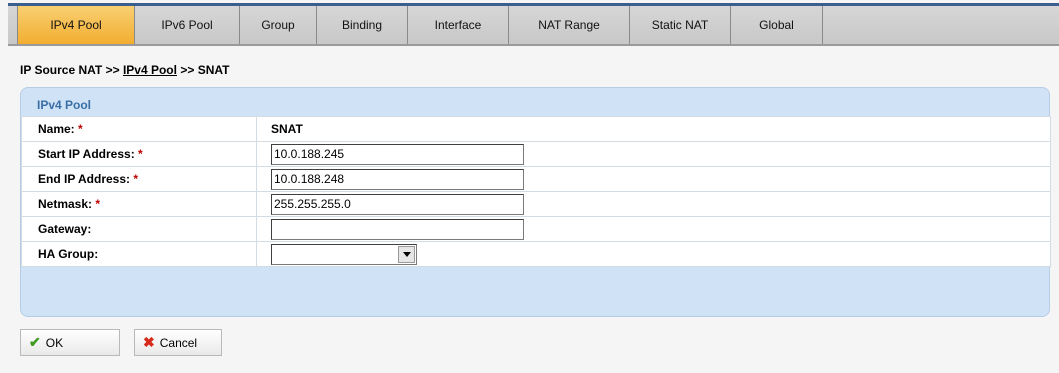 The height and width of the screenshot is (373, 1059). What do you see at coordinates (397, 154) in the screenshot?
I see `start-ip-input` at bounding box center [397, 154].